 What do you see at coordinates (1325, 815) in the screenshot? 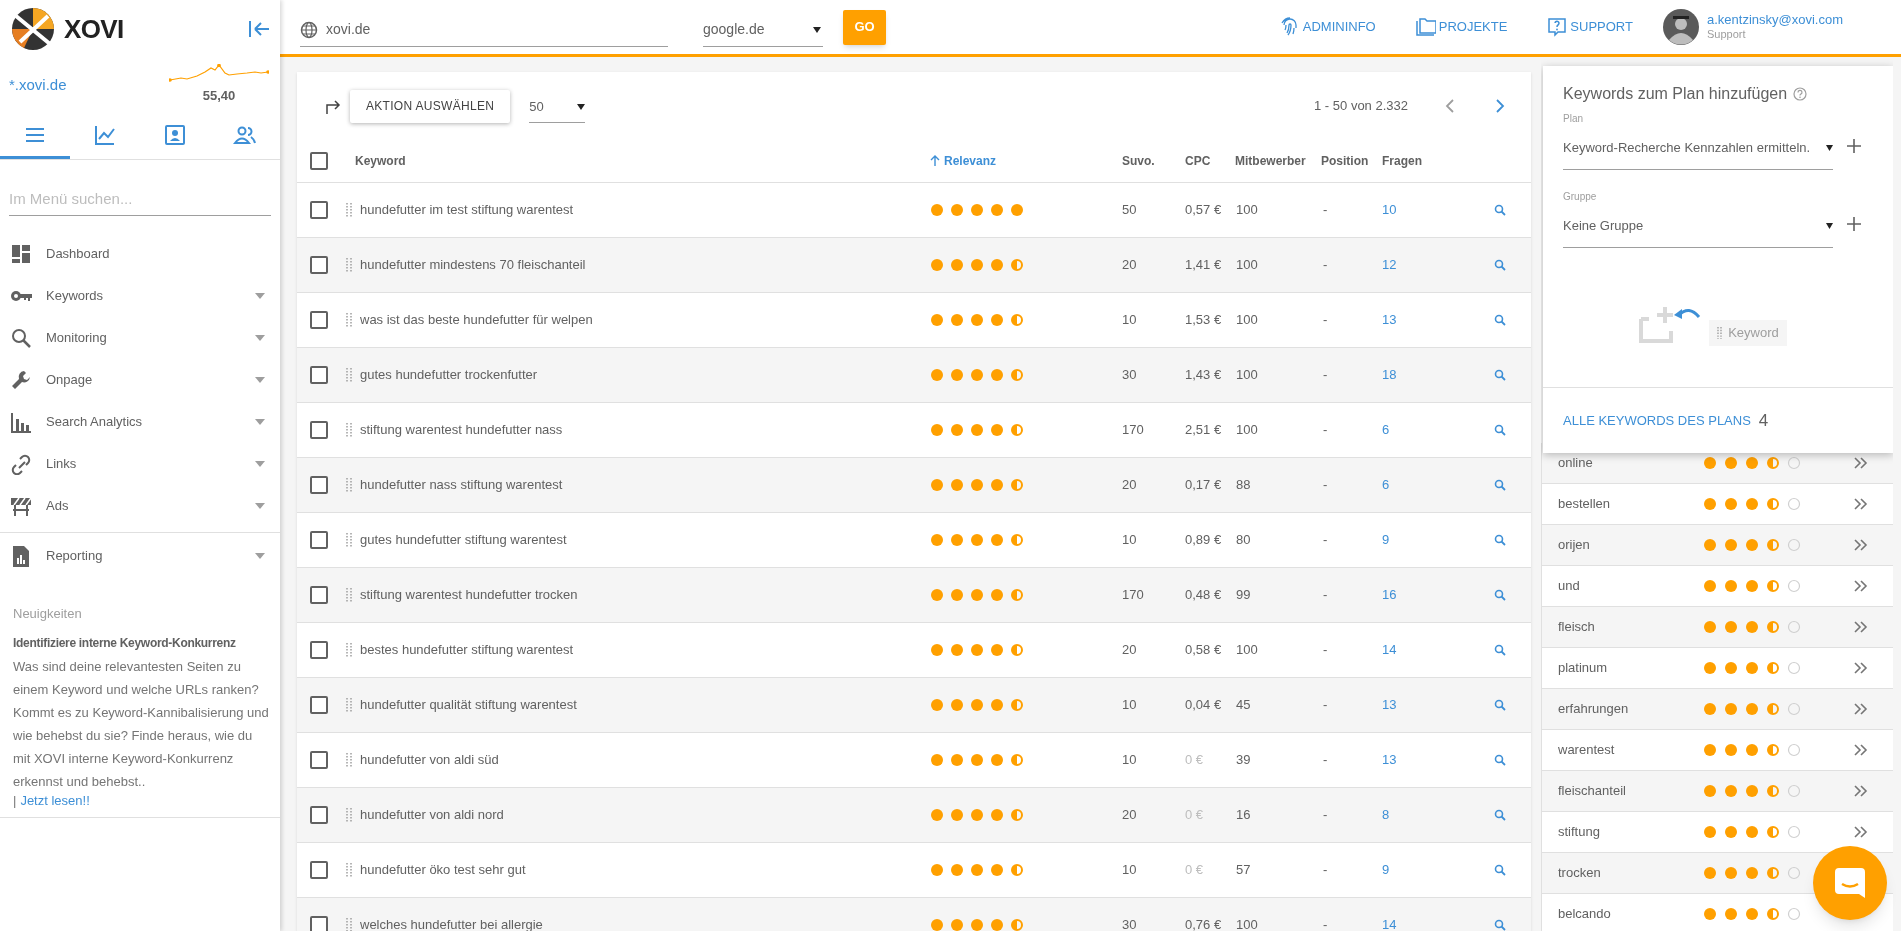
I see `table-cell-text: -` at bounding box center [1325, 815].